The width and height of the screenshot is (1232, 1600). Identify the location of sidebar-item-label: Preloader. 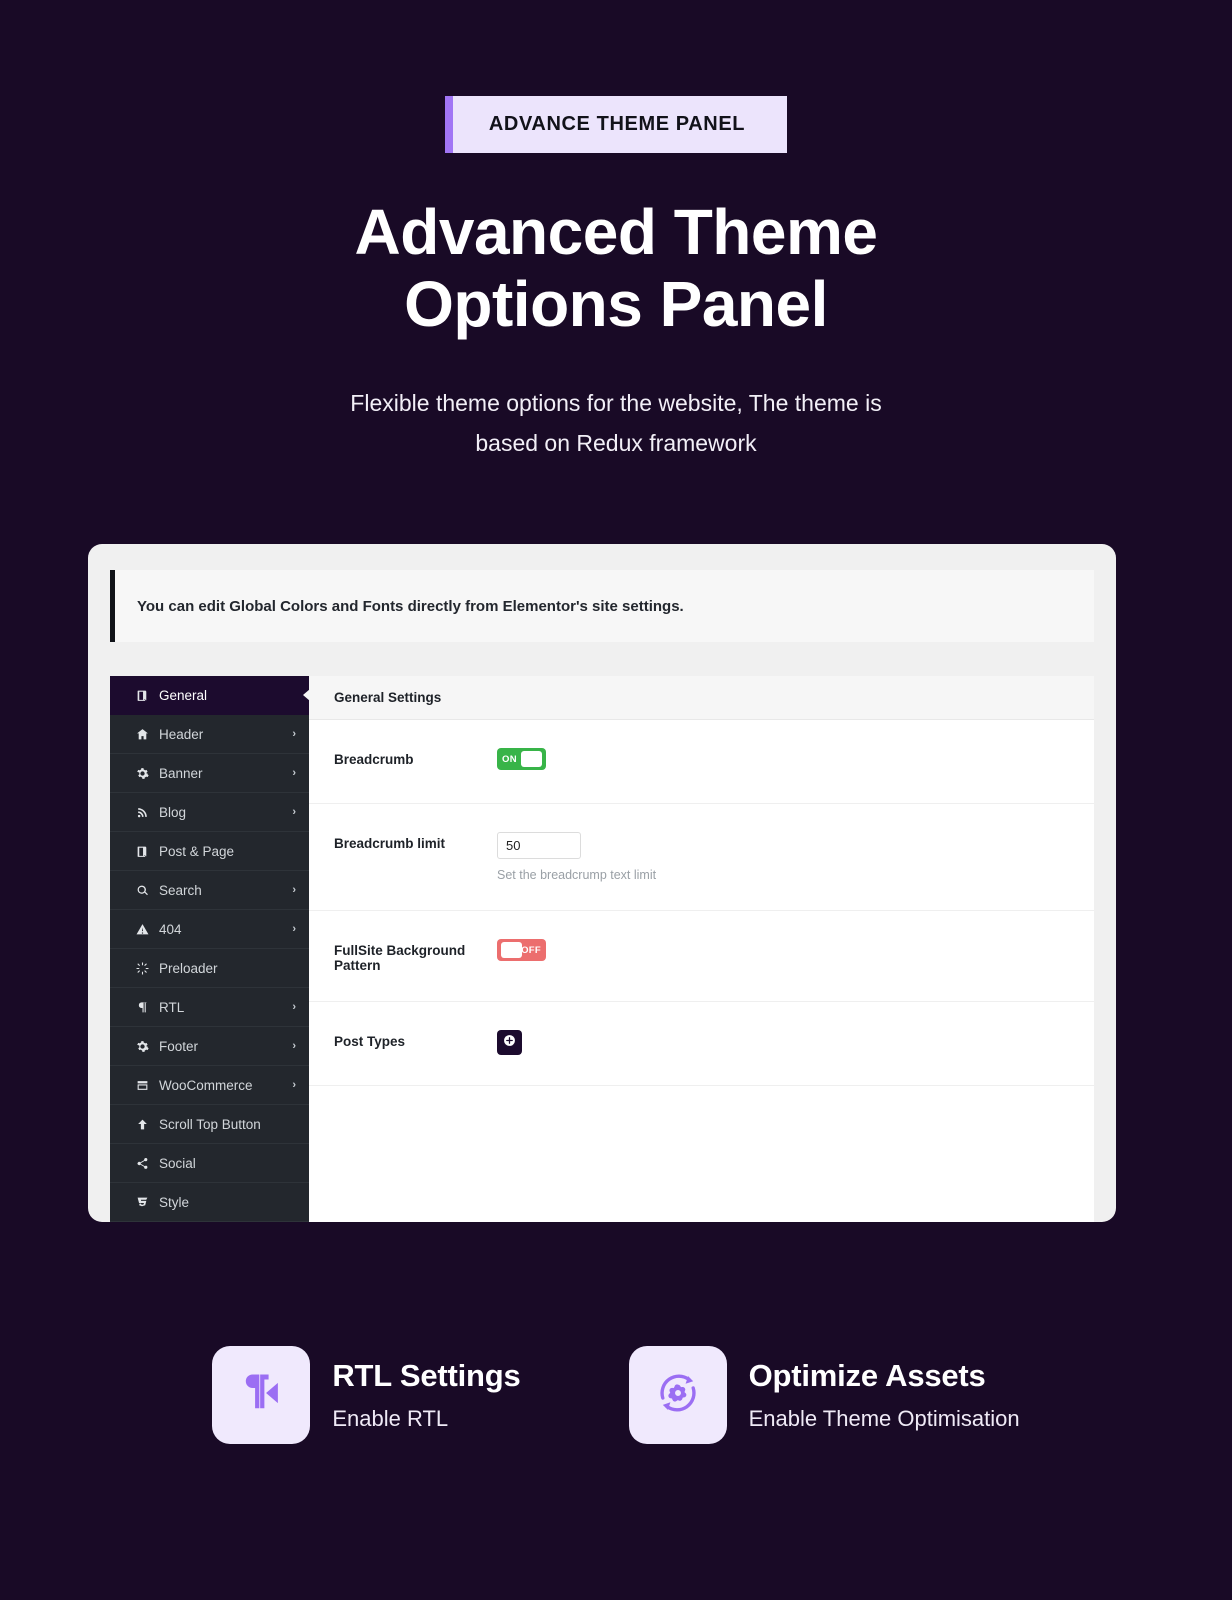
(188, 968).